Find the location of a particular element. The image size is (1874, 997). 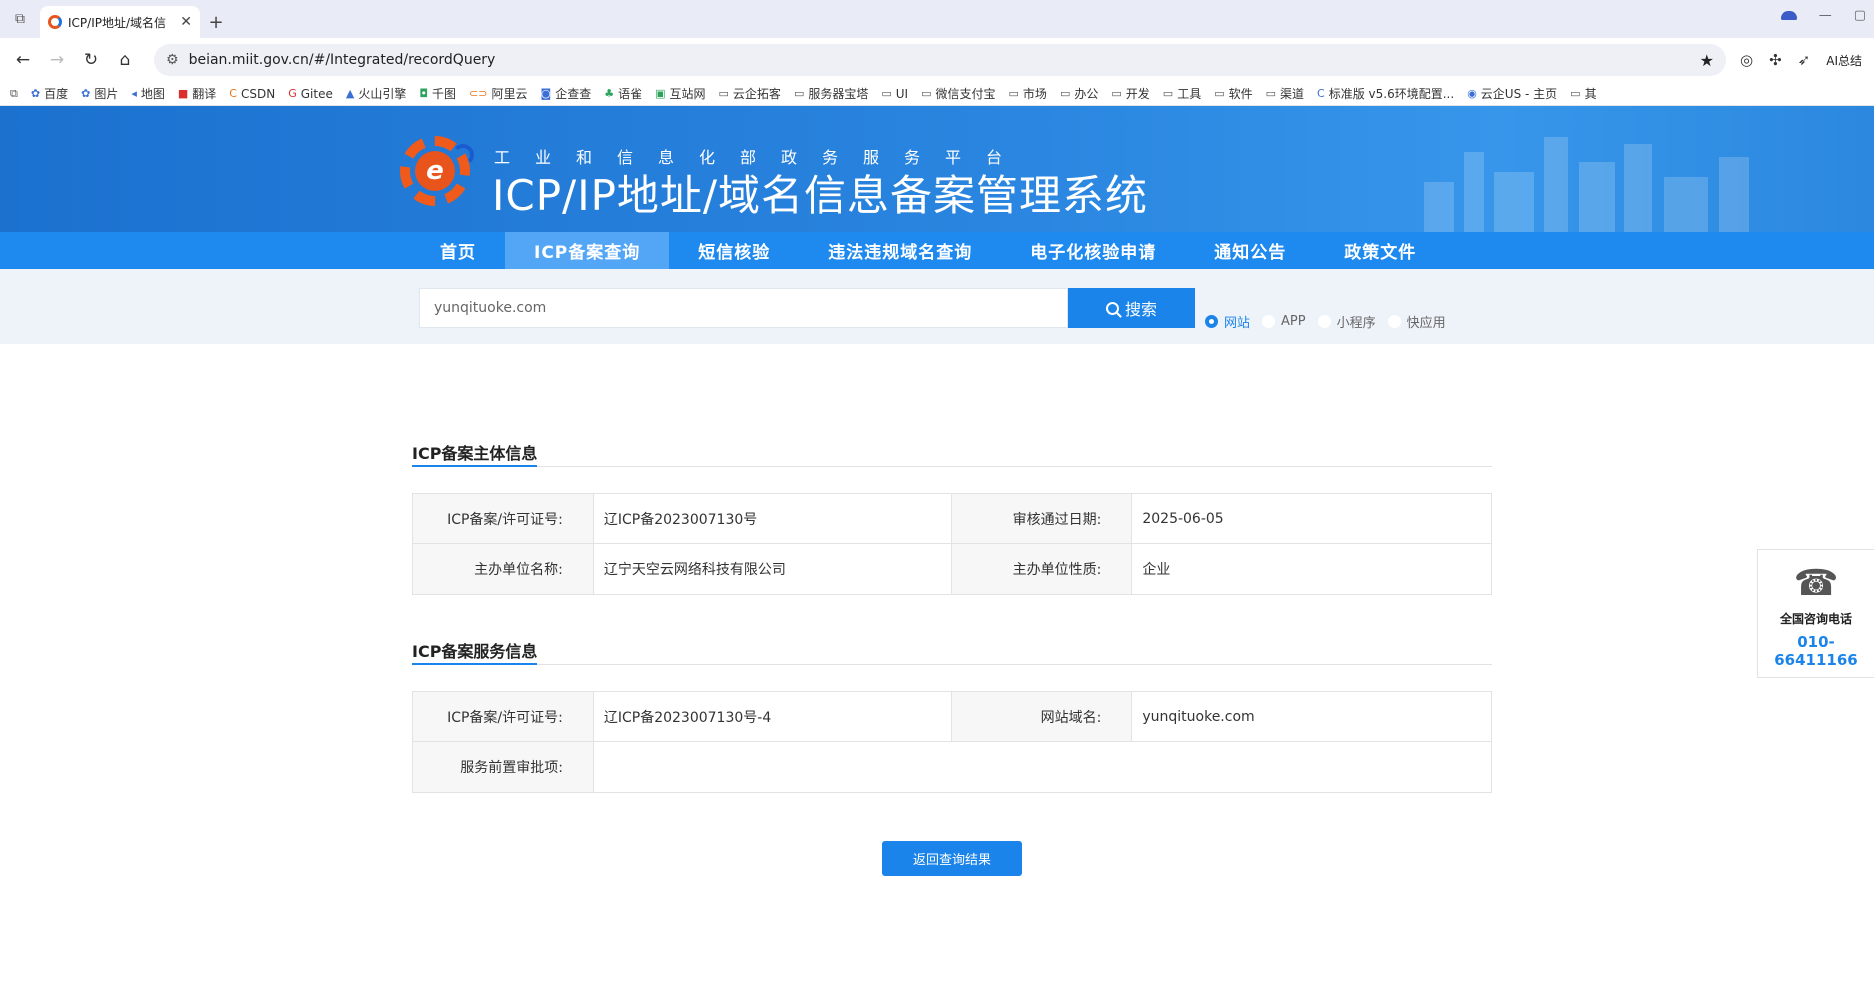

cloud-icon is located at coordinates (1788, 15).